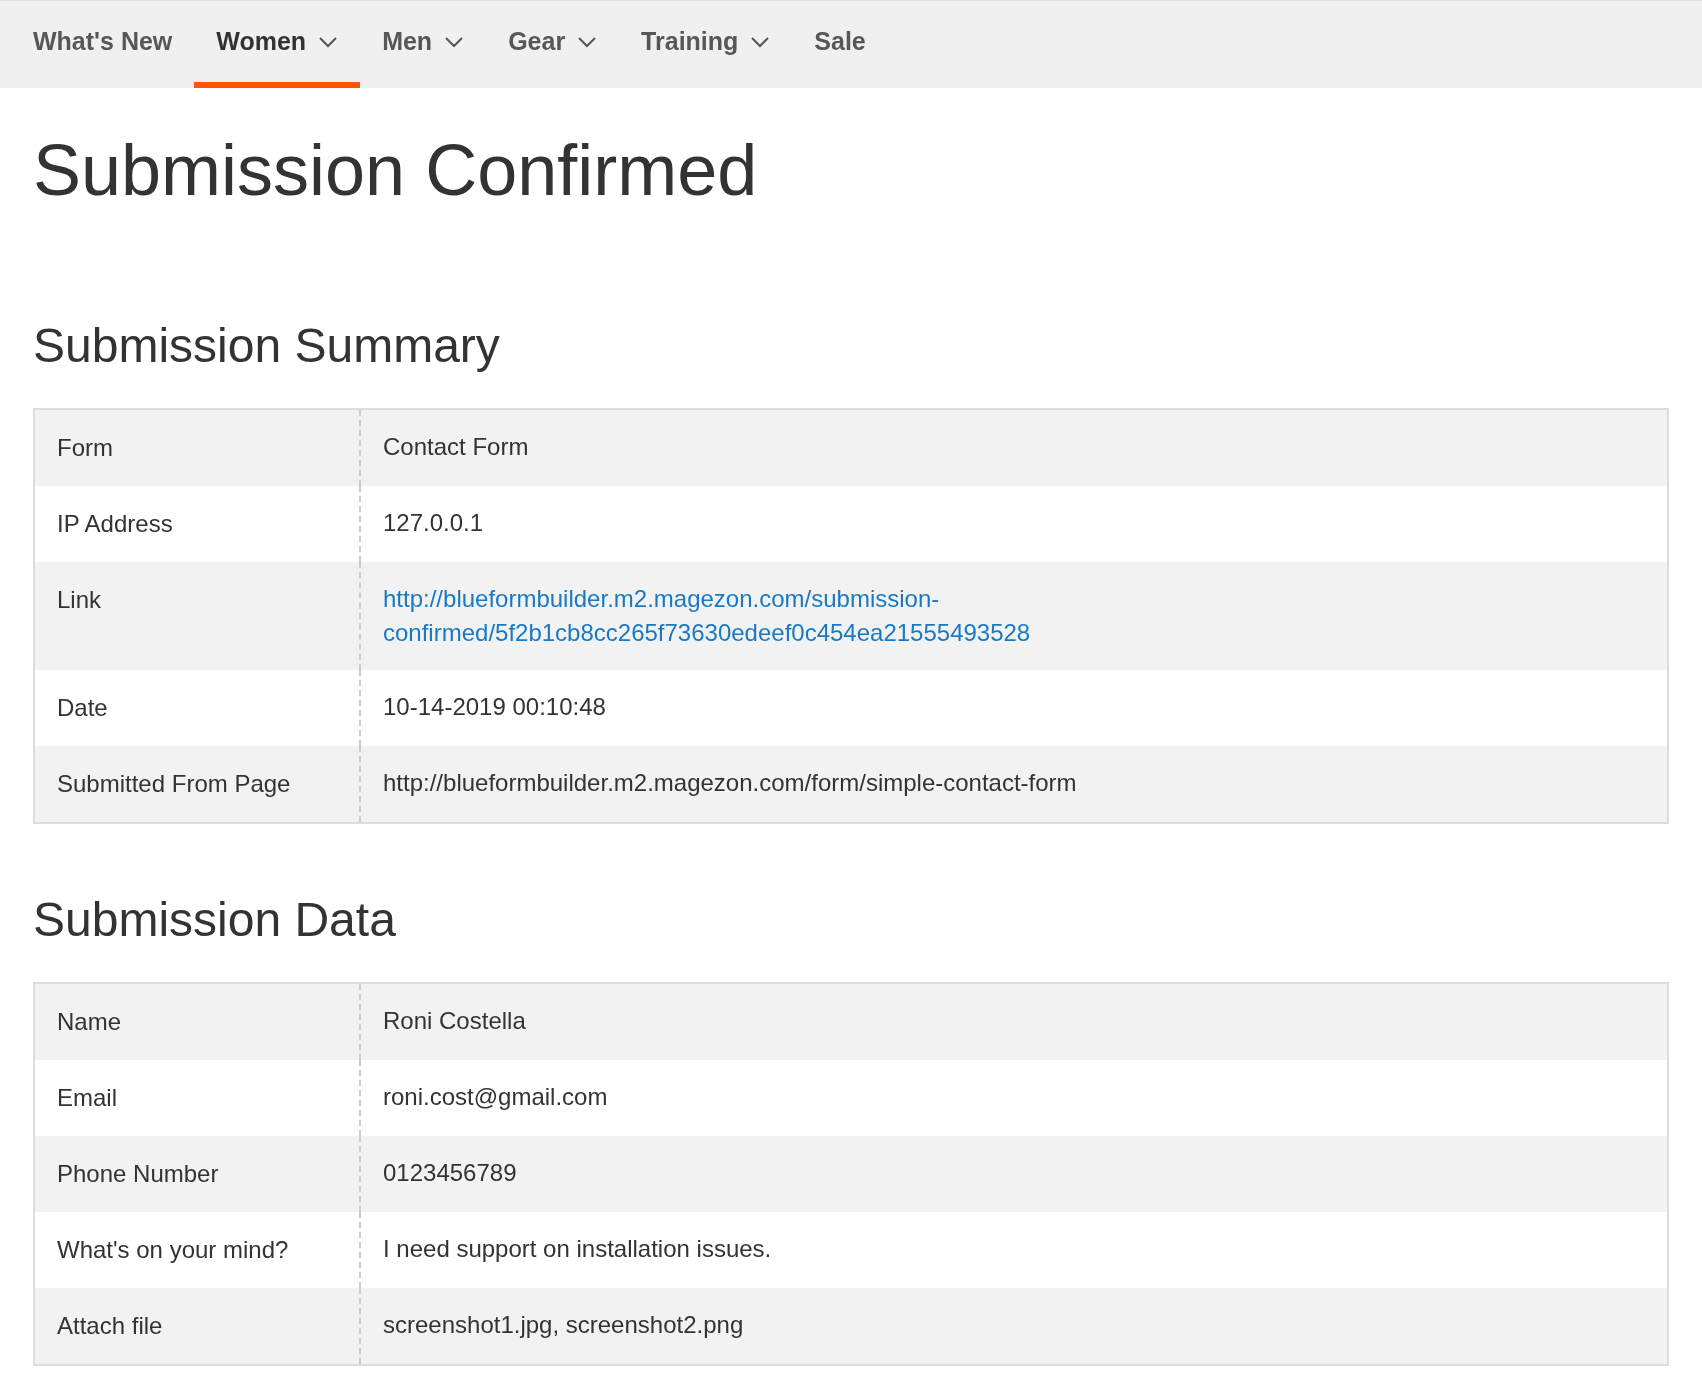 This screenshot has width=1702, height=1382. What do you see at coordinates (138, 1173) in the screenshot?
I see `field-label: Phone Number` at bounding box center [138, 1173].